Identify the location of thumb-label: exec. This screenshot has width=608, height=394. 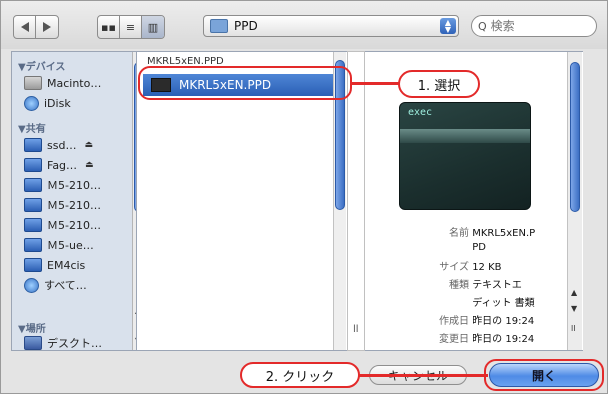
(420, 112).